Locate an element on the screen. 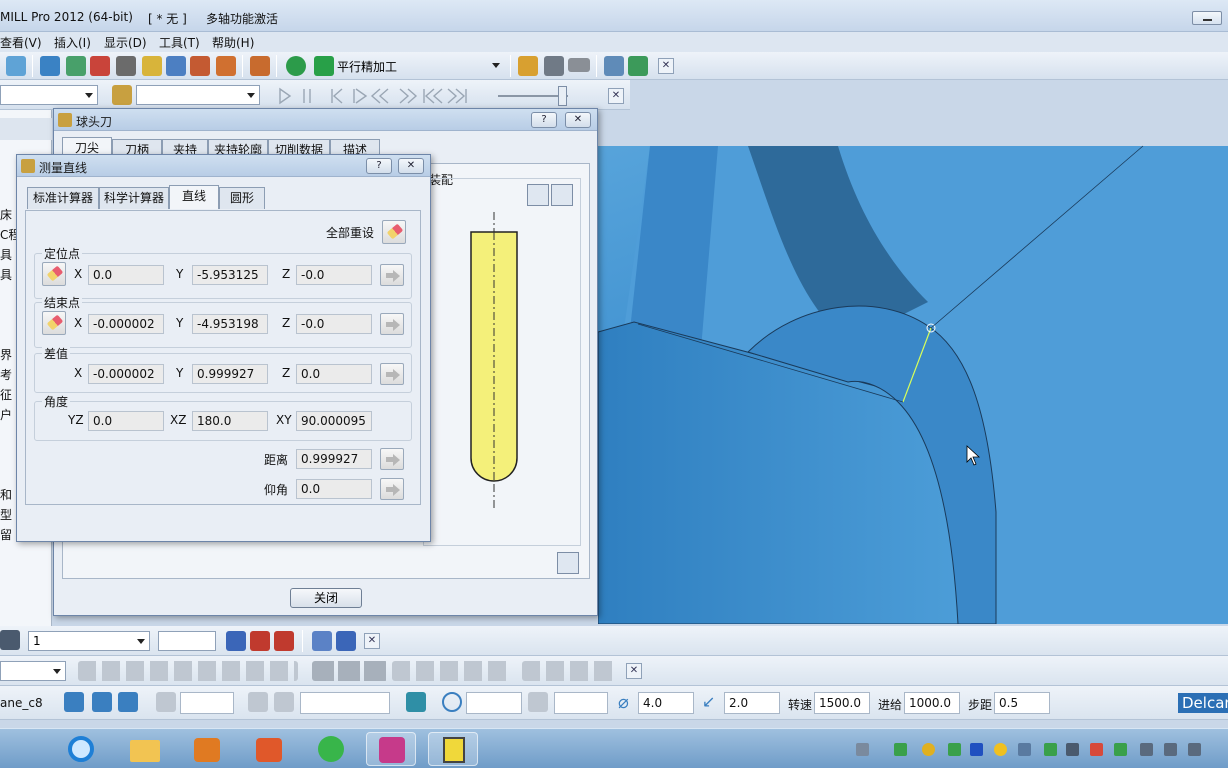 Image resolution: width=1228 pixels, height=768 pixels. tool-icon is located at coordinates (100, 66).